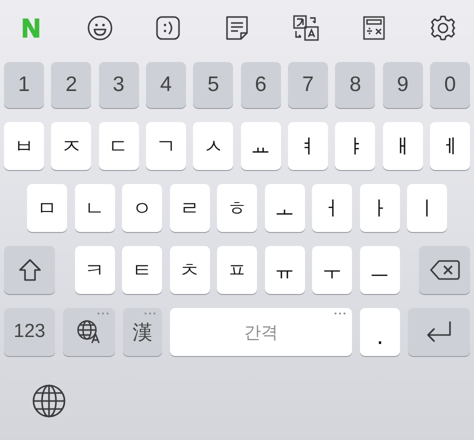  Describe the element at coordinates (49, 401) in the screenshot. I see `globe-icon` at that location.